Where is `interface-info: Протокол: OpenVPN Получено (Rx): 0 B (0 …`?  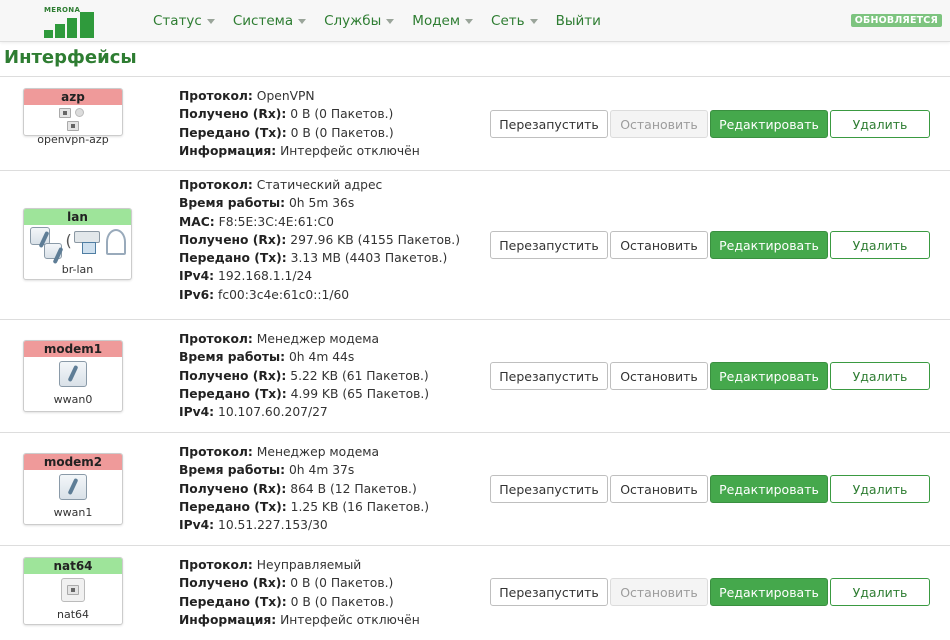
interface-info: Протокол: OpenVPN Получено (Rx): 0 B (0 … is located at coordinates (299, 123).